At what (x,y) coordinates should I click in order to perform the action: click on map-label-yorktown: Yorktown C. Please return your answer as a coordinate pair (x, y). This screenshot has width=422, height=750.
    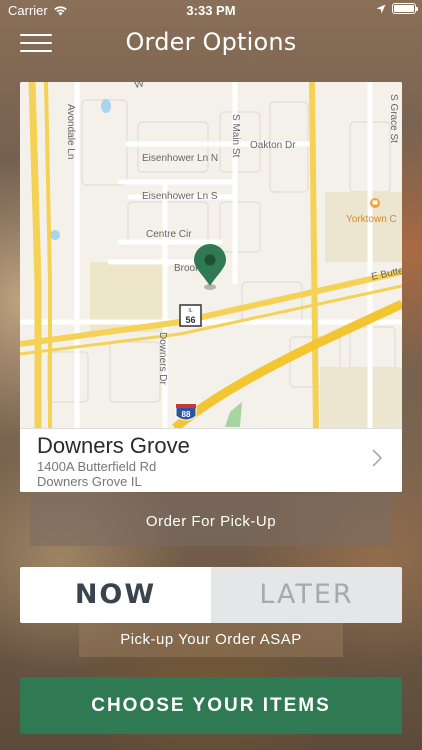
    Looking at the image, I should click on (371, 219).